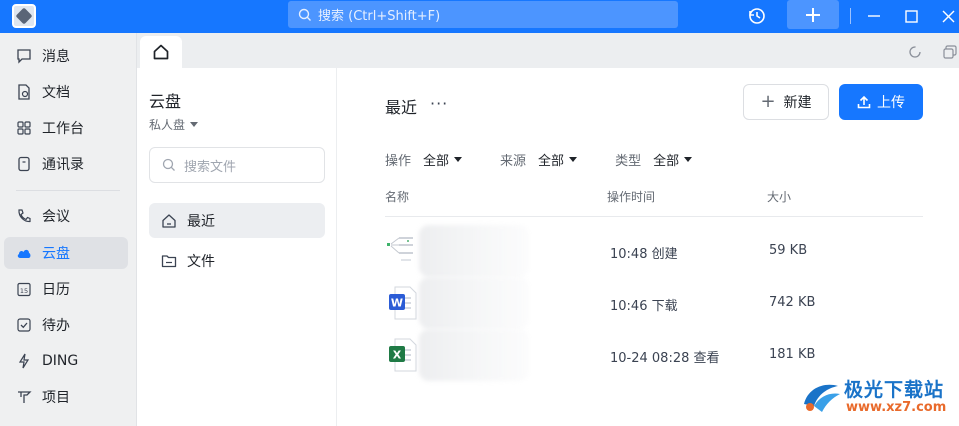  Describe the element at coordinates (56, 398) in the screenshot. I see `sidebar-item-label: 项目` at that location.